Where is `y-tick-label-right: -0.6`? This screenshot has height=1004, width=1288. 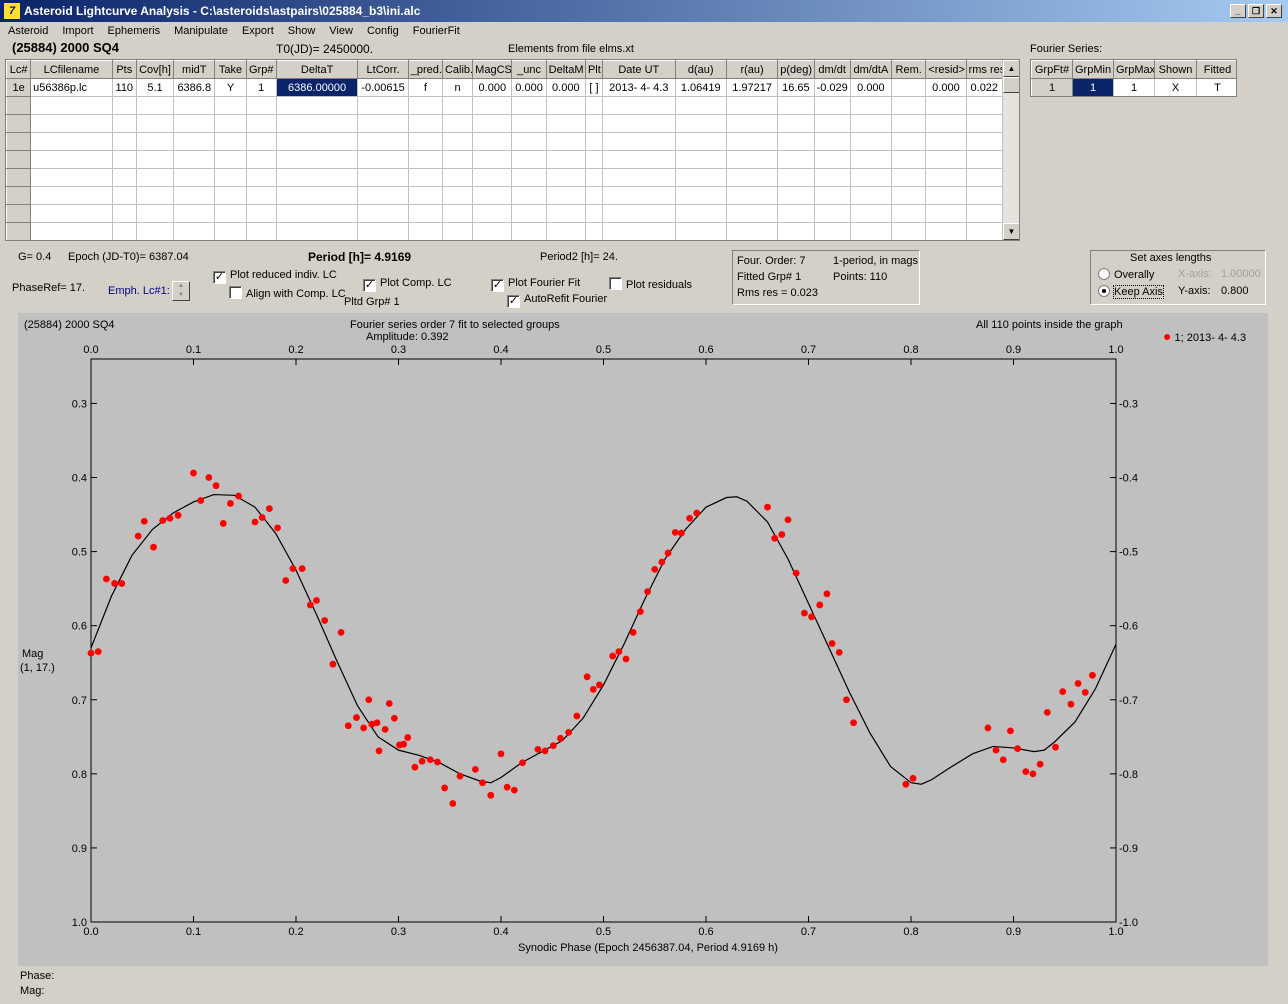
y-tick-label-right: -0.6 is located at coordinates (1128, 627).